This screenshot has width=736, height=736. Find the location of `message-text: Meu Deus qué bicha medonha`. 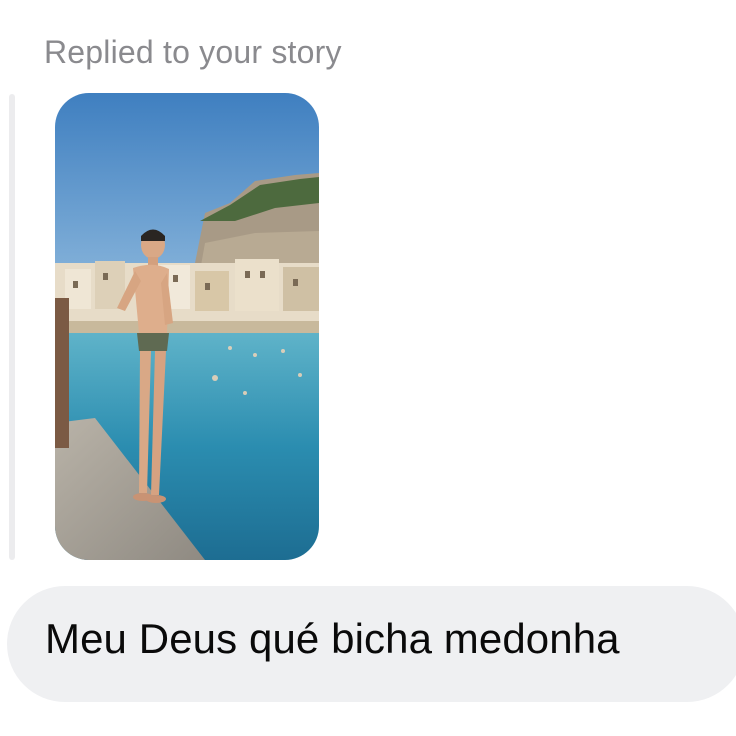

message-text: Meu Deus qué bicha medonha is located at coordinates (332, 638).